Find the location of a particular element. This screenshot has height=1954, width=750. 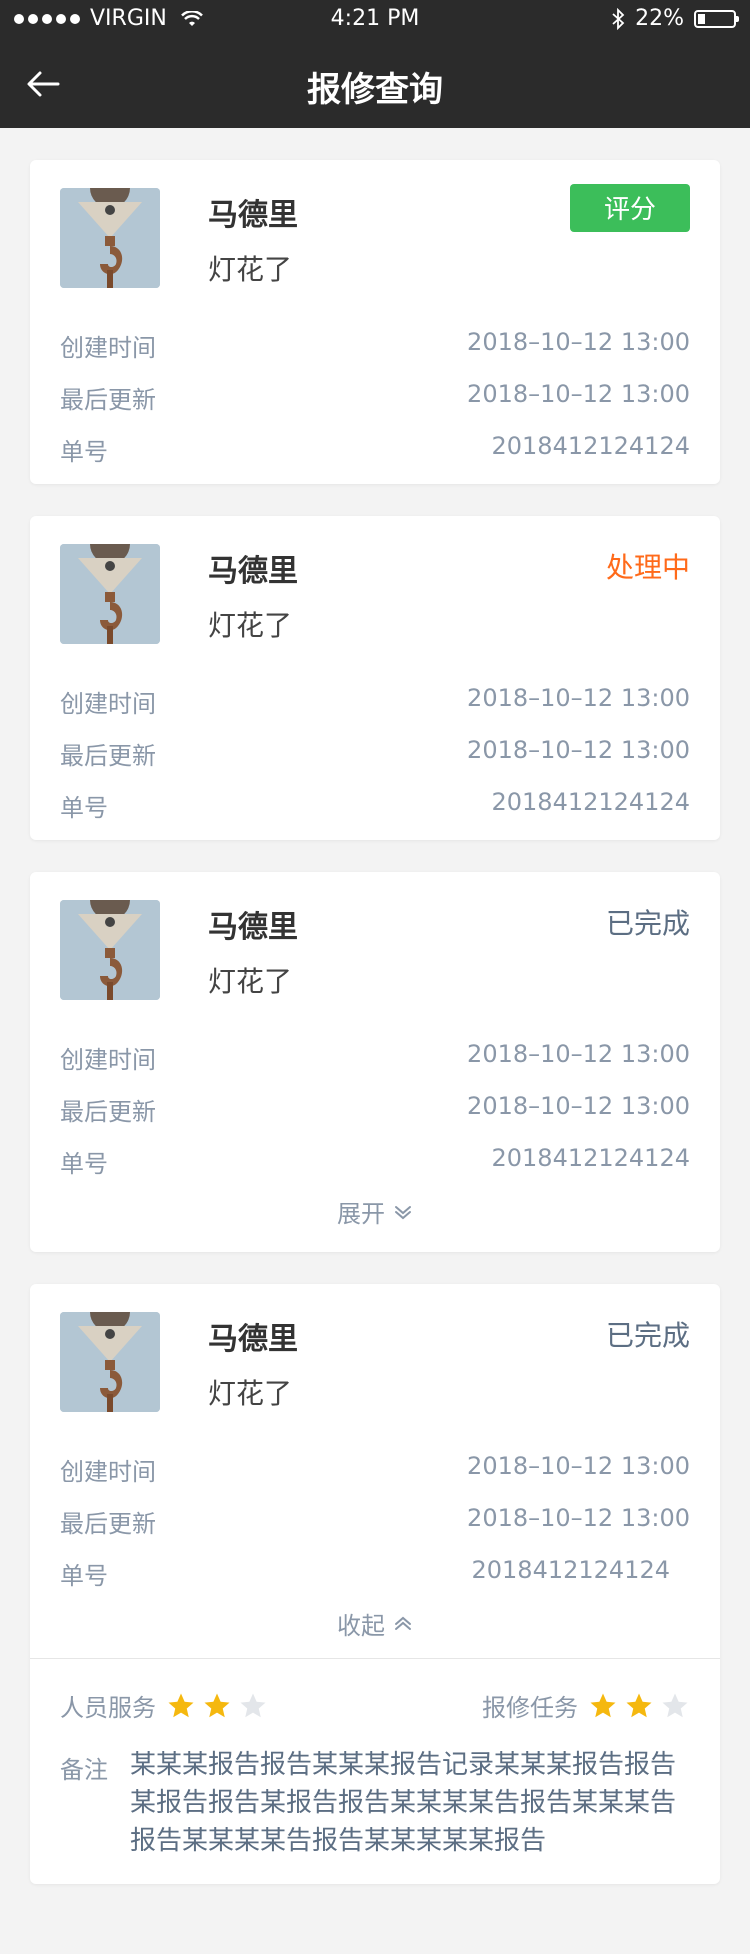

divider is located at coordinates (375, 1658).